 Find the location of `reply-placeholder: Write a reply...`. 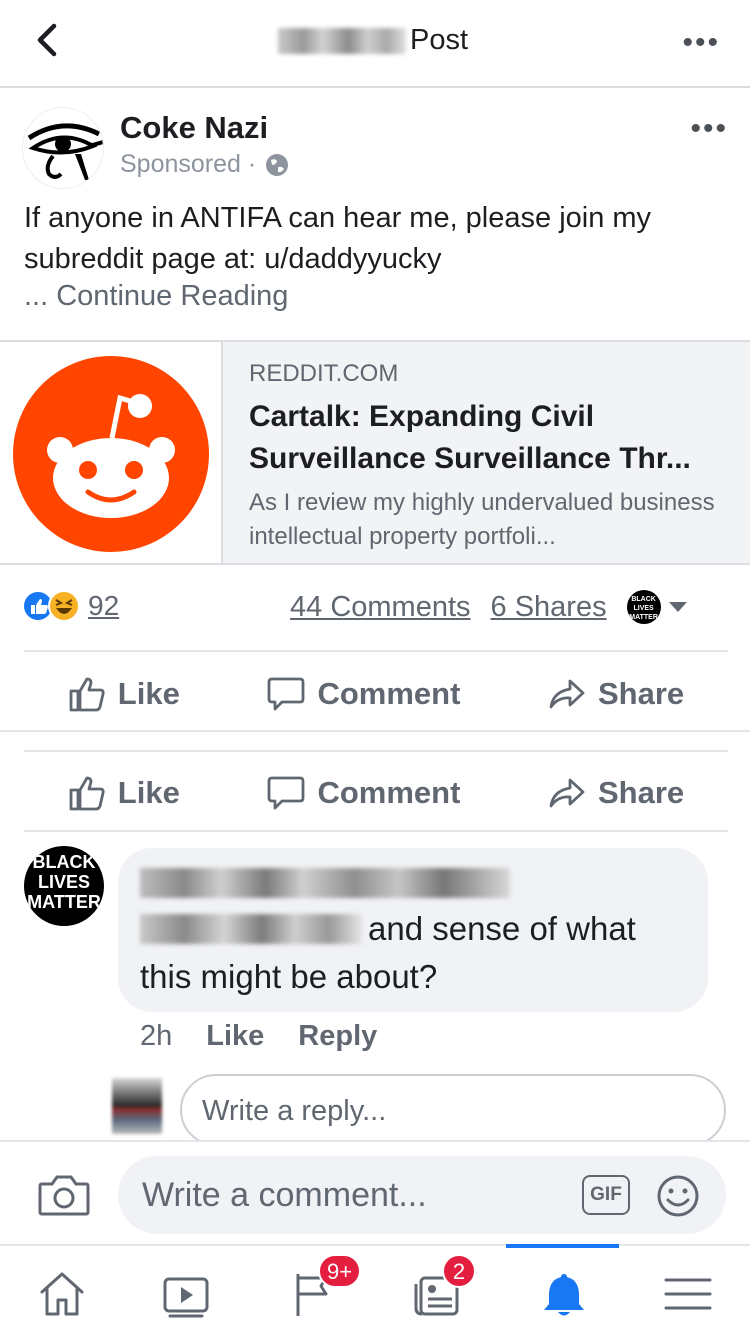

reply-placeholder: Write a reply... is located at coordinates (294, 1111).